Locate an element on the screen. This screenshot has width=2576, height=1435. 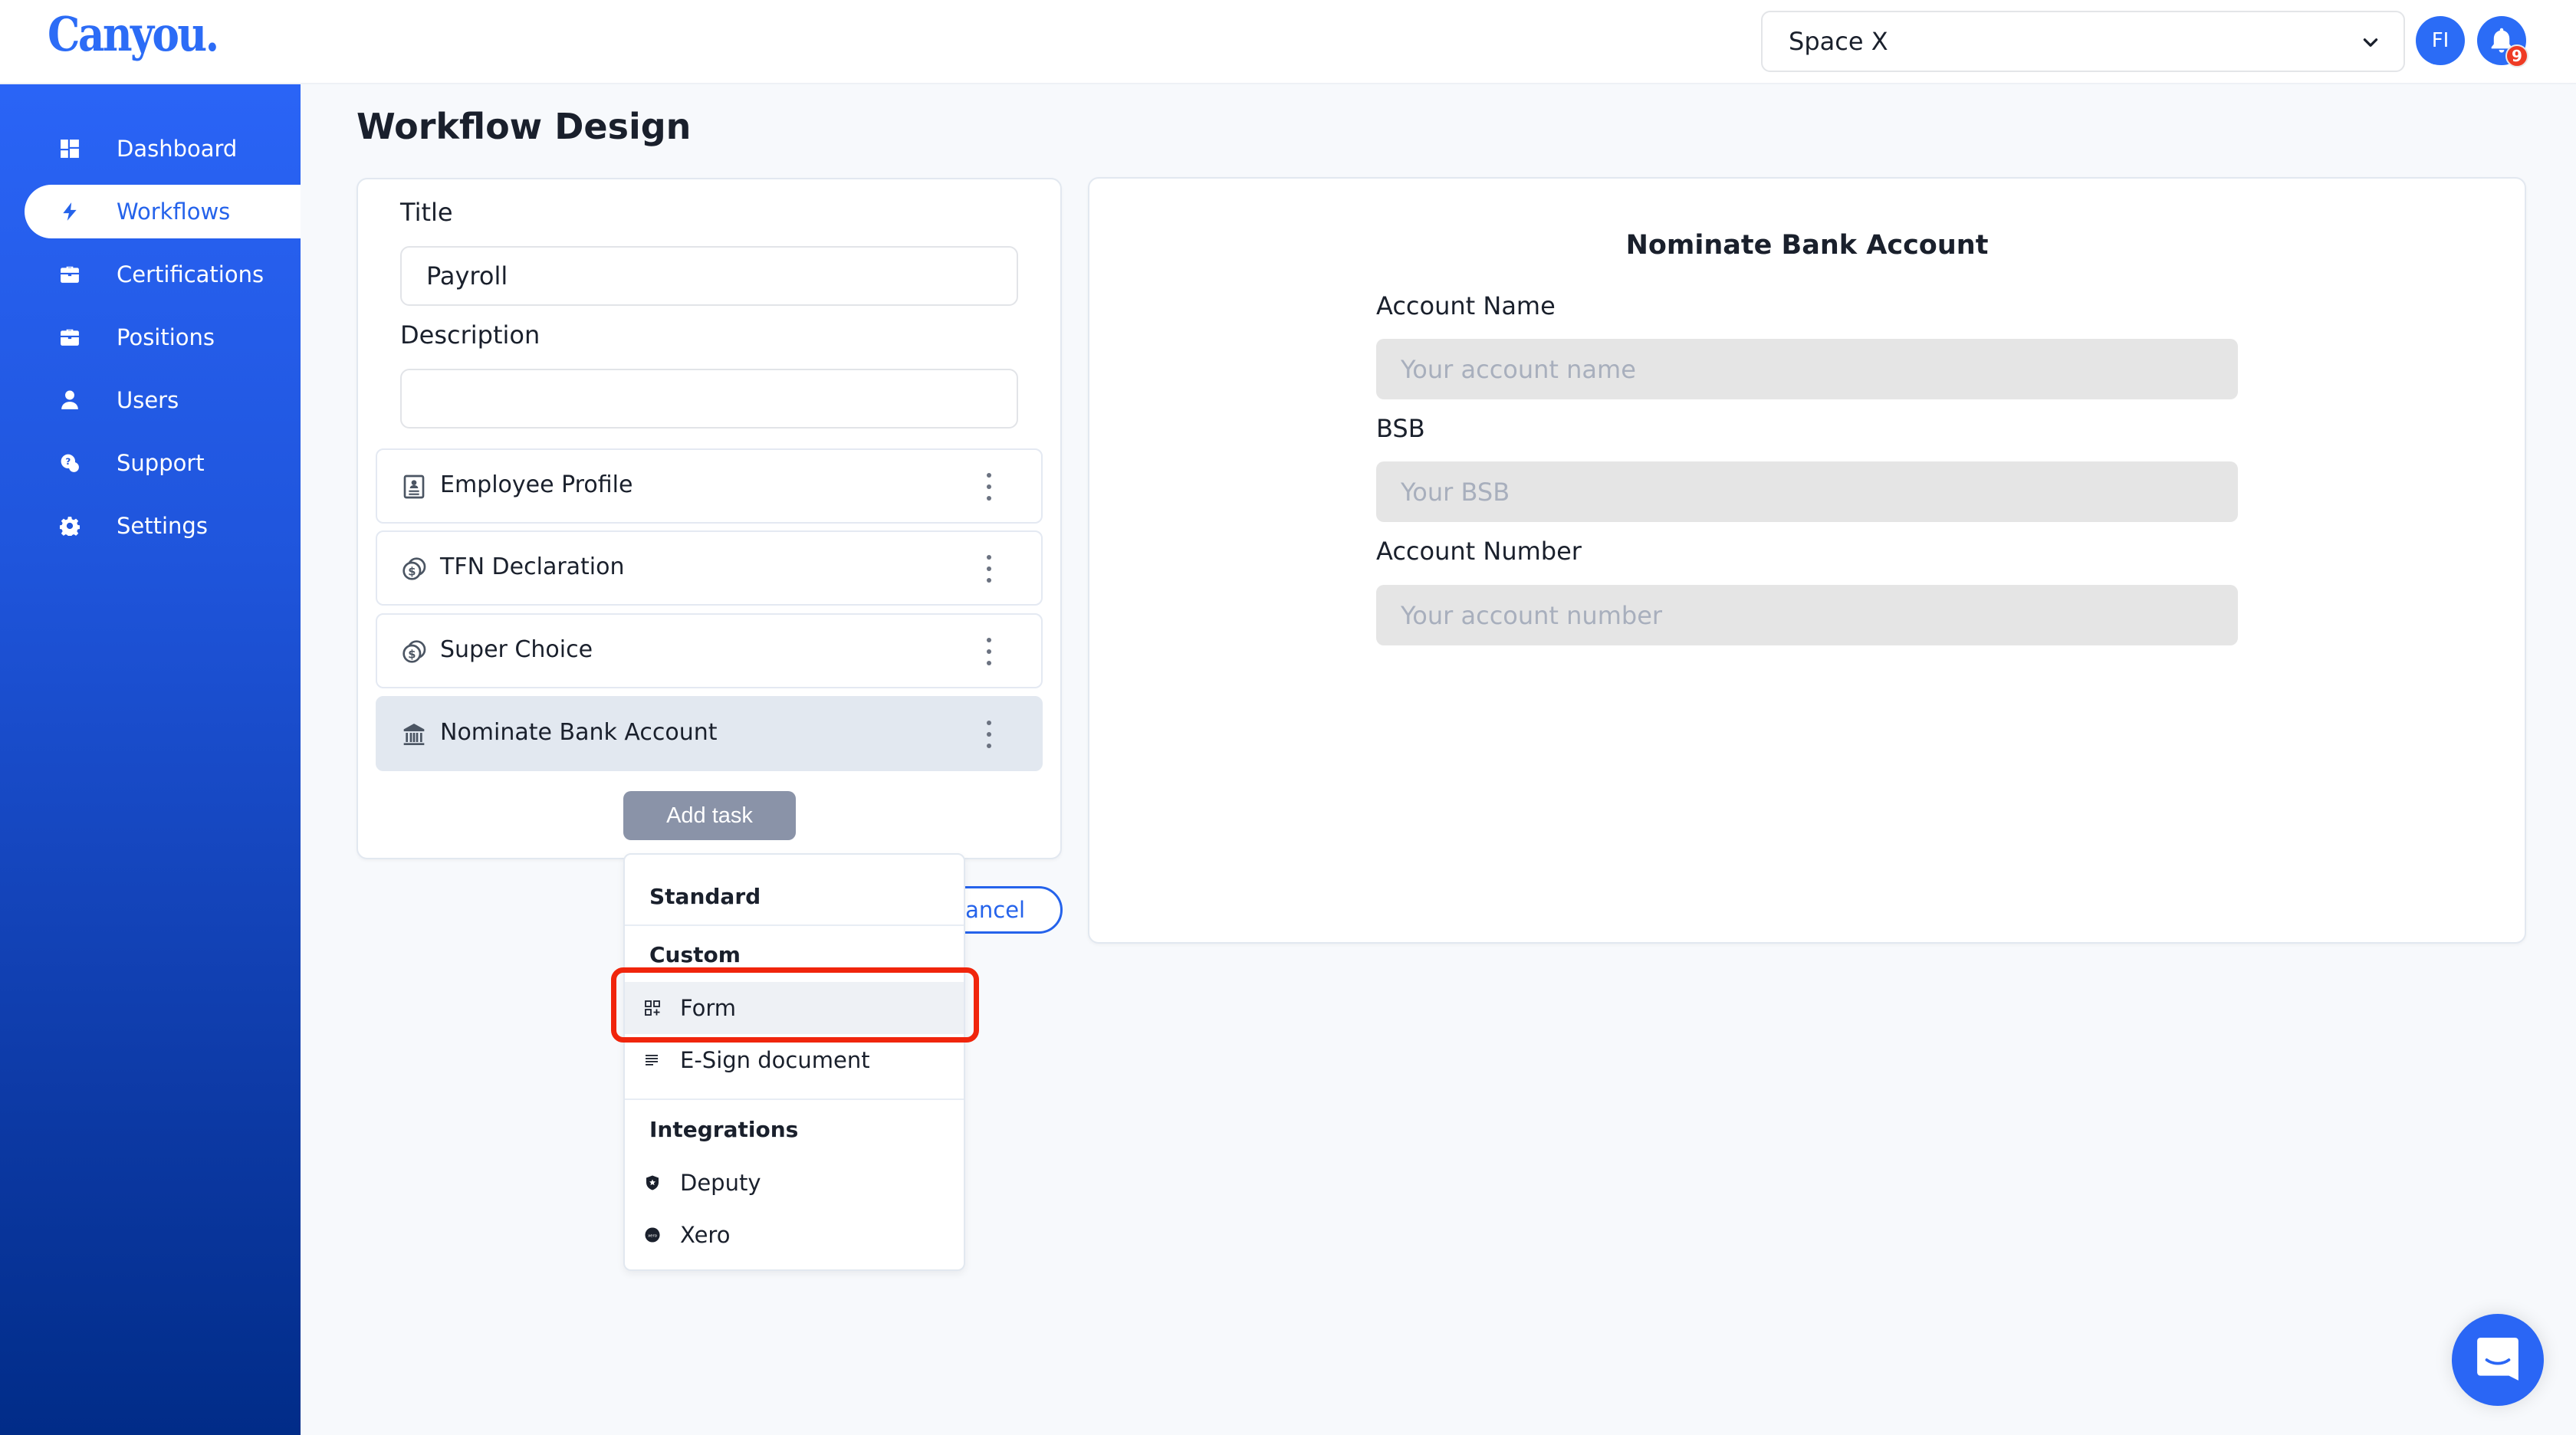
menu-item-e-sign-document: E-Sign document is located at coordinates (795, 1060).